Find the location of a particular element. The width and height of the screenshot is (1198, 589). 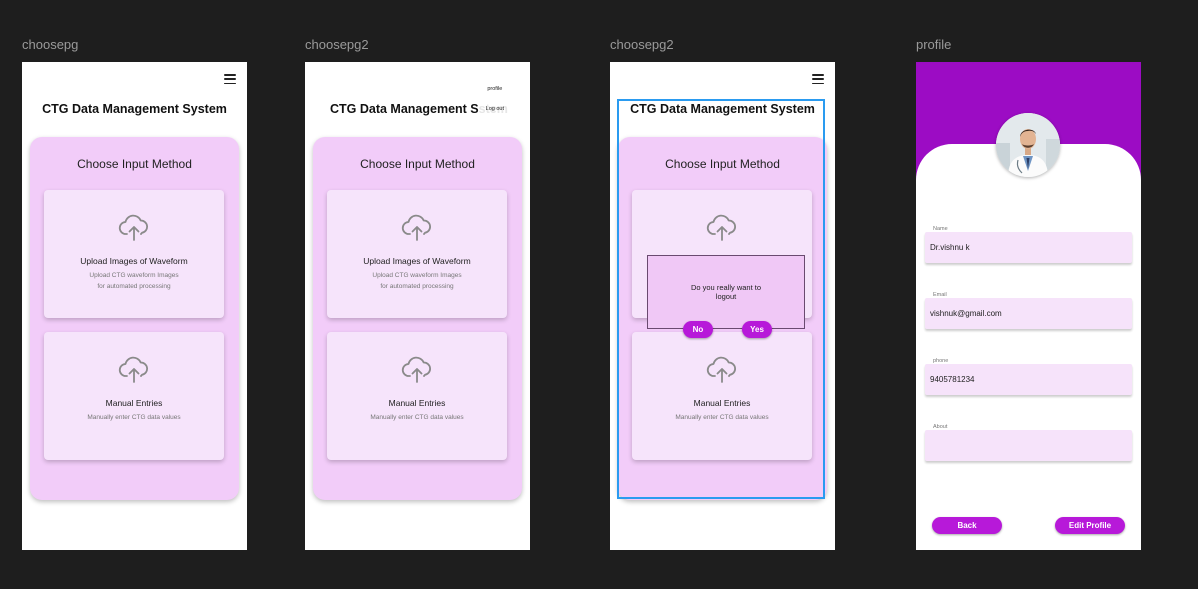

dialog-yes-button: Yes is located at coordinates (757, 329).